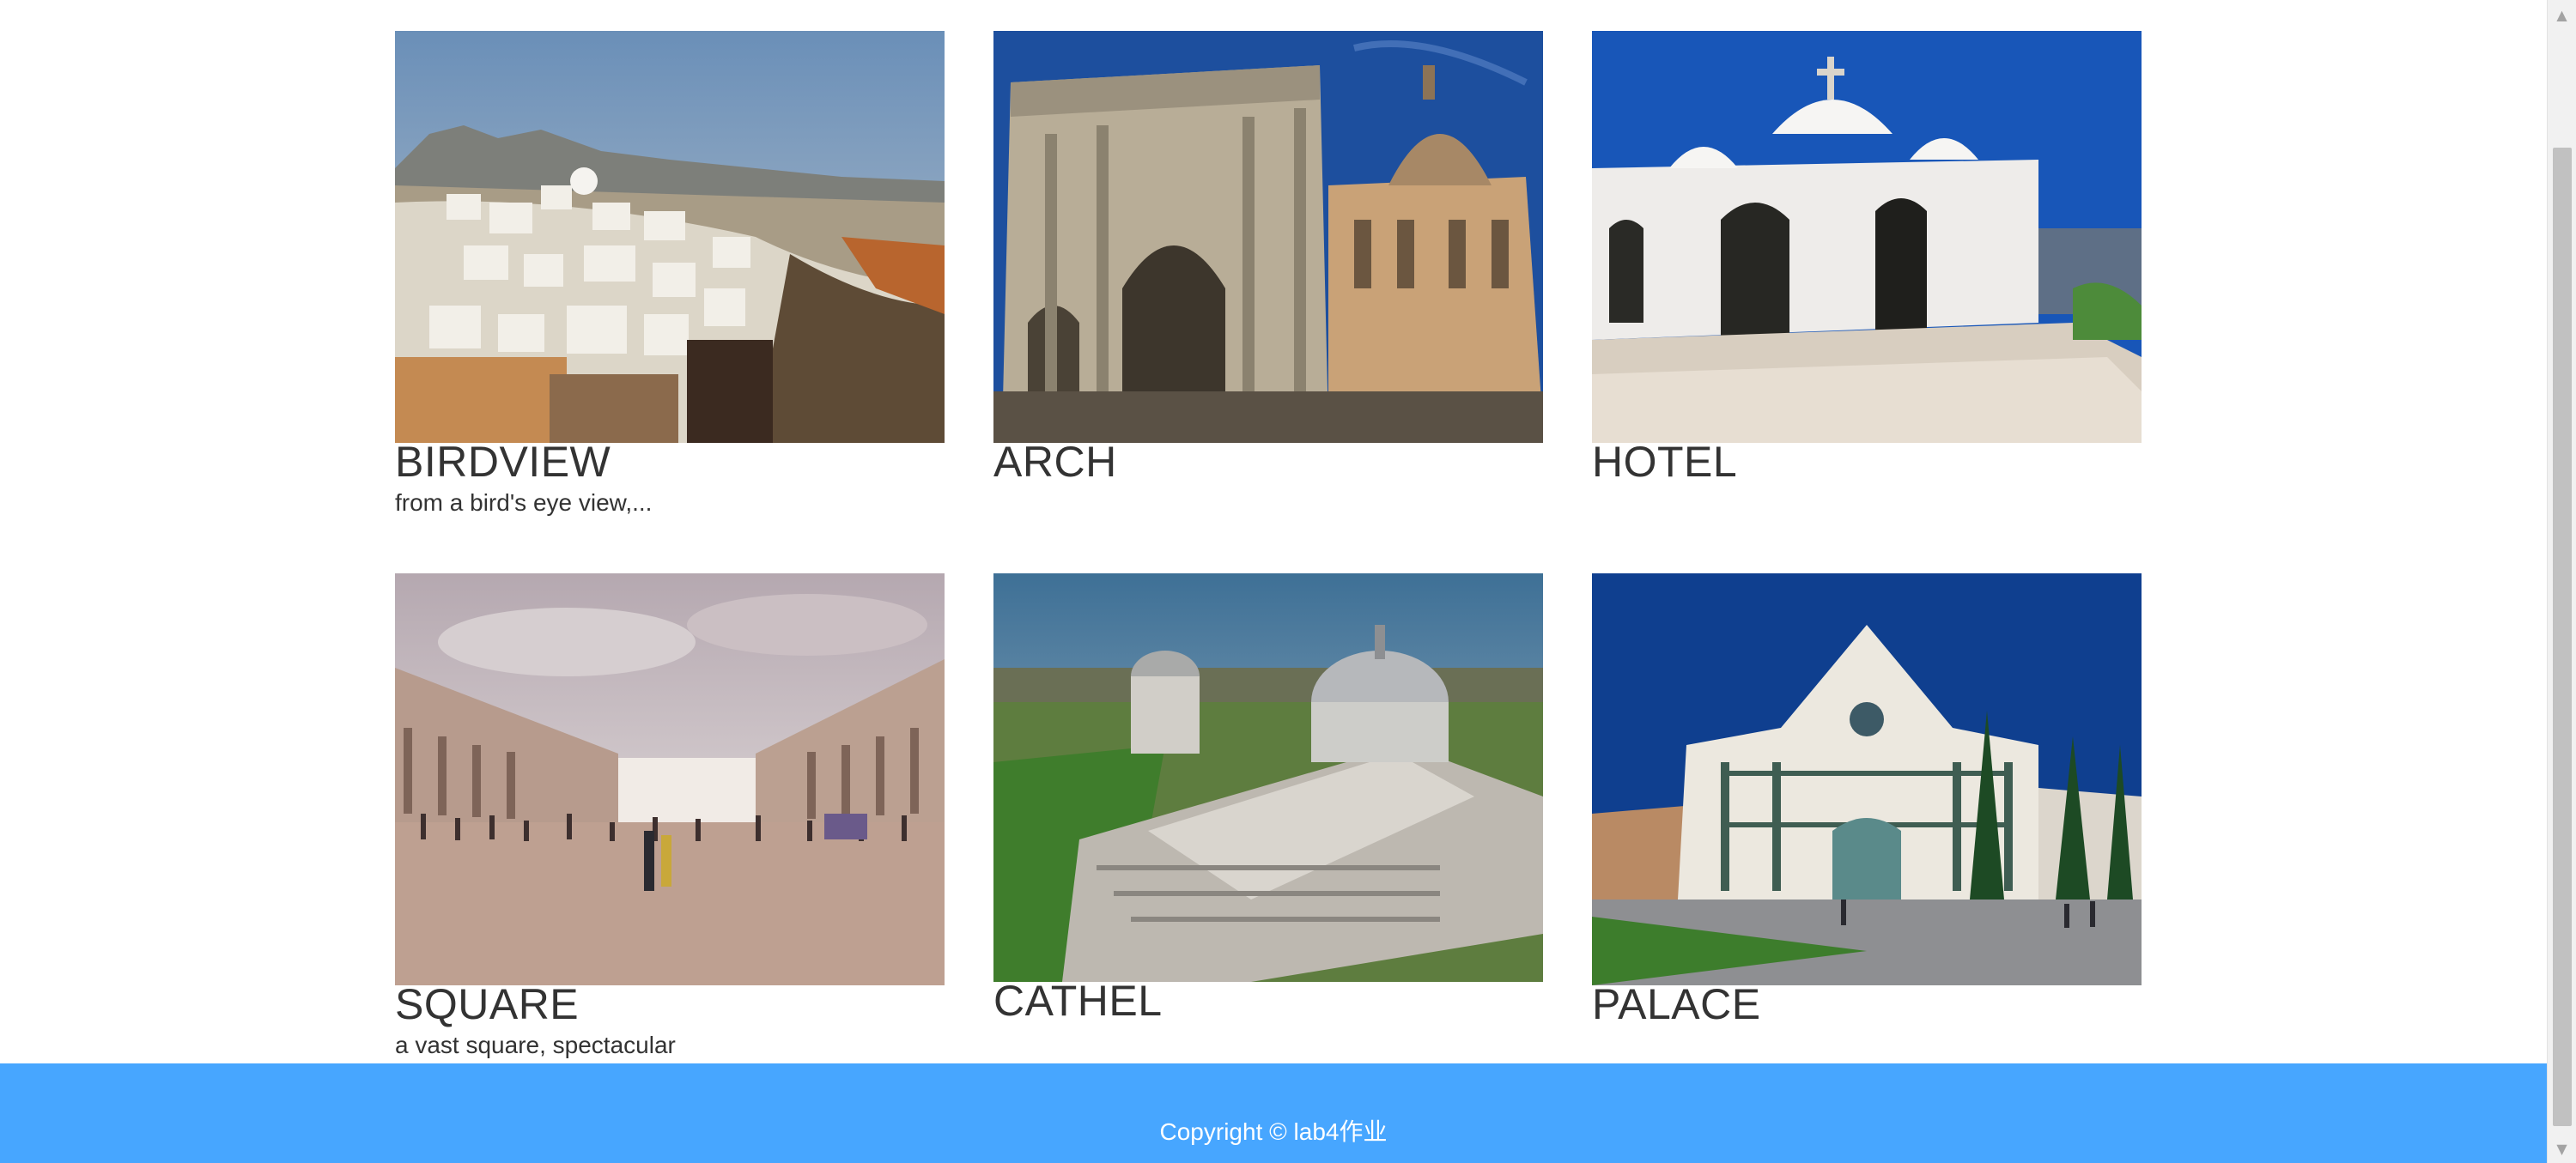  I want to click on gallery-card-arch: ARCH, so click(1268, 262).